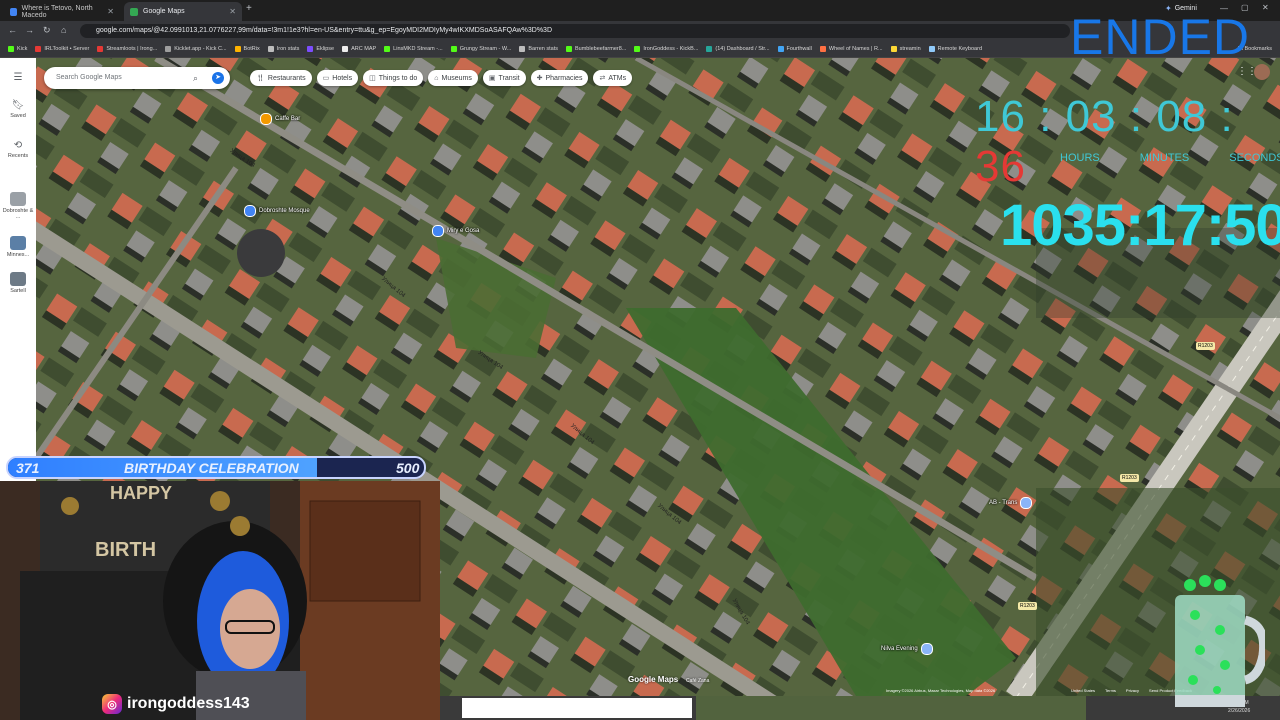 The image size is (1280, 720). I want to click on bookmark-item: IRLToolkit • Server, so click(62, 49).